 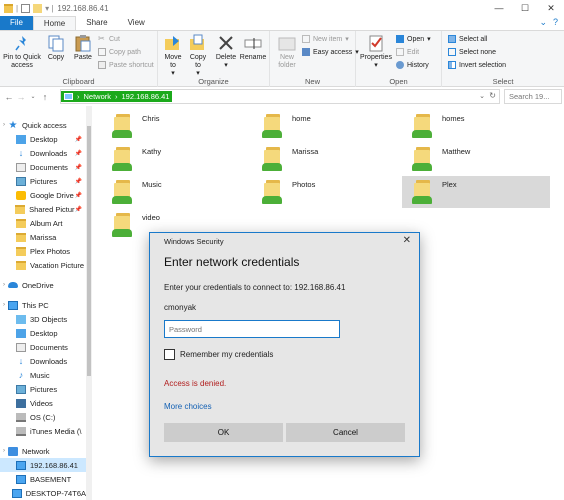 I want to click on ok-button: OK, so click(x=223, y=432).